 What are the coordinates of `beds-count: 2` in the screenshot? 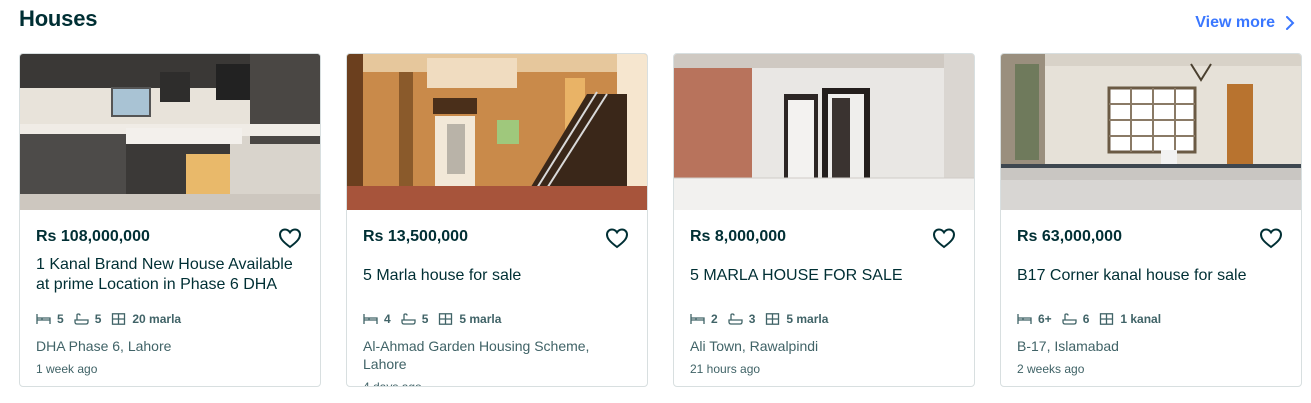 It's located at (714, 319).